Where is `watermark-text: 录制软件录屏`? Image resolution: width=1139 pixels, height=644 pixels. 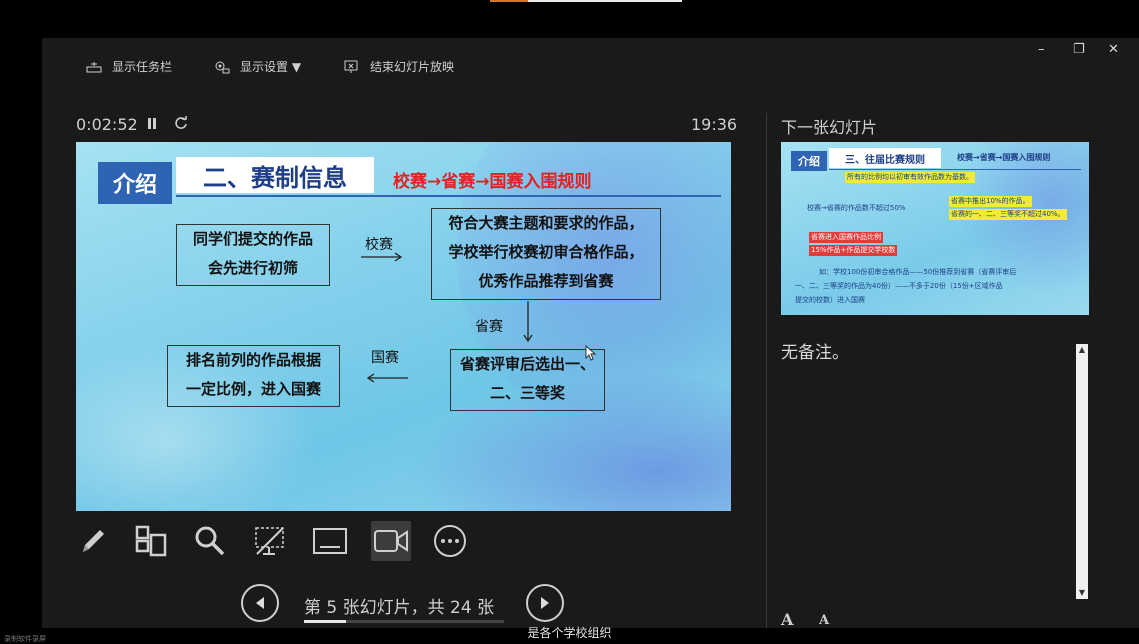 watermark-text: 录制软件录屏 is located at coordinates (25, 639).